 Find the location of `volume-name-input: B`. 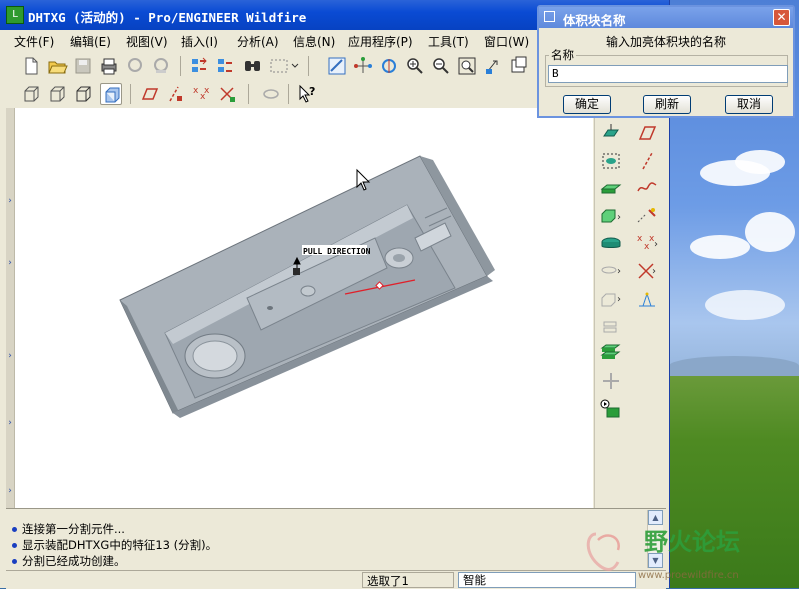

volume-name-input: B is located at coordinates (668, 74).